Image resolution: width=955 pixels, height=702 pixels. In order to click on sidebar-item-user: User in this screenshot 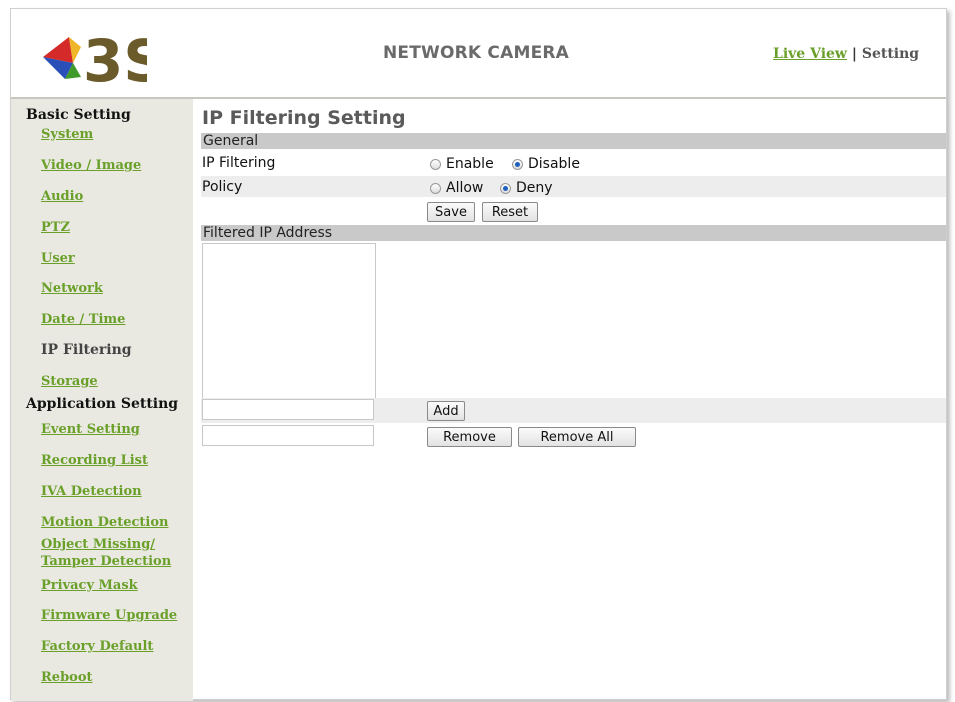, I will do `click(58, 258)`.